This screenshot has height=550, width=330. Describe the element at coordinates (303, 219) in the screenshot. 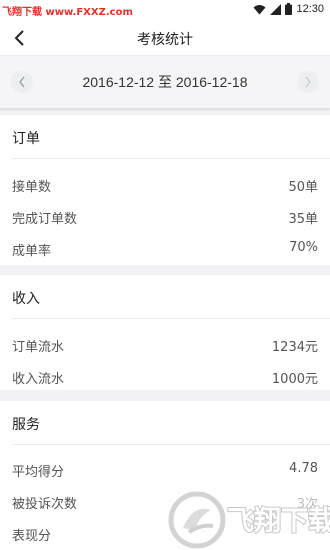

I see `row-value: 35单` at that location.